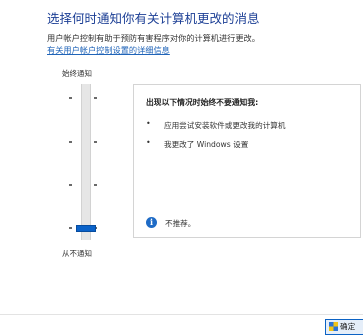  What do you see at coordinates (333, 326) in the screenshot?
I see `shield-icon` at bounding box center [333, 326].